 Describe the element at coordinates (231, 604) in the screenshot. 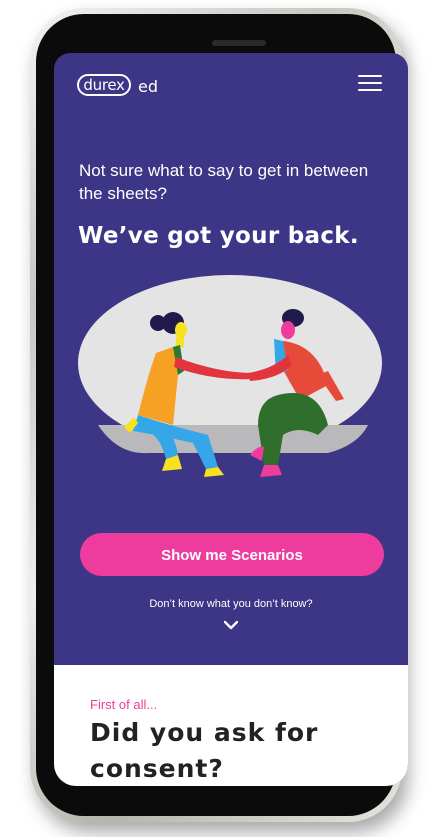

I see `scroll-hint: Don’t know what you don’t know?` at that location.